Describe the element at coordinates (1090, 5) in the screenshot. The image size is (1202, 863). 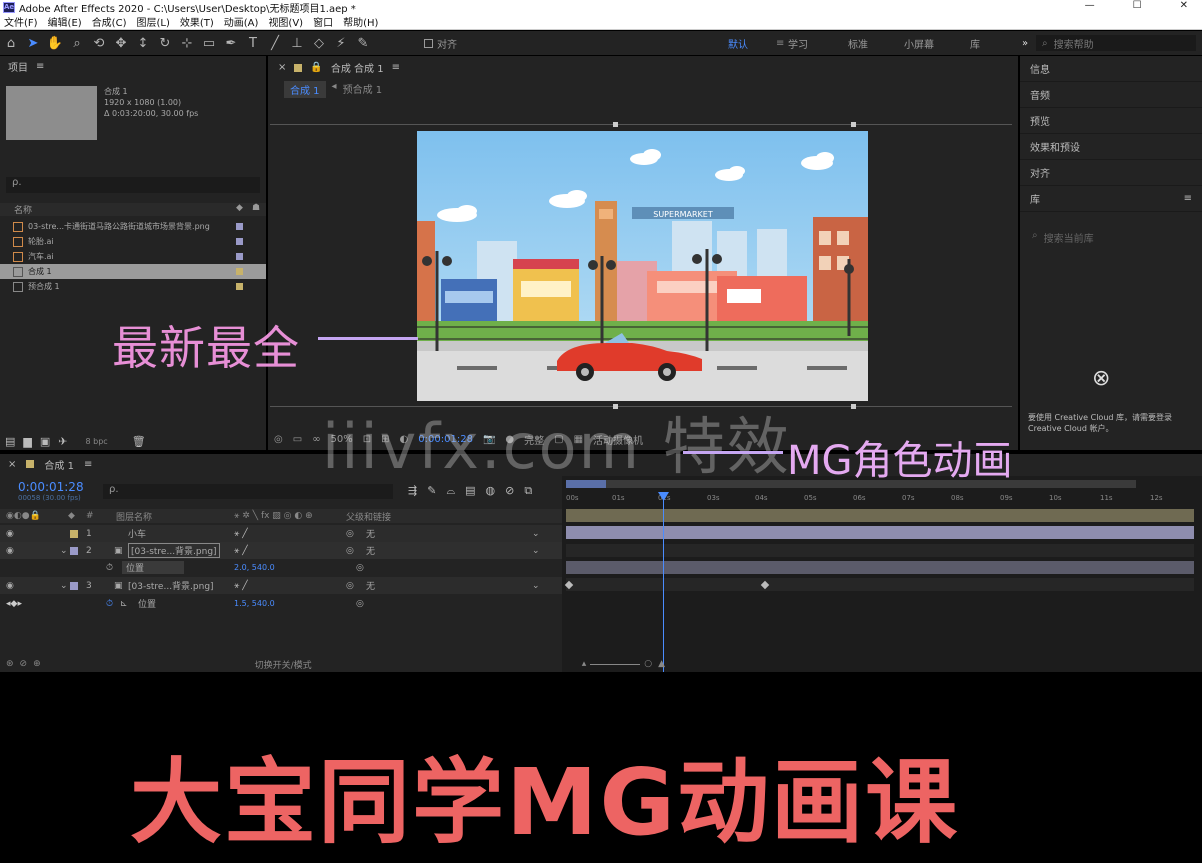
I see `minimize-button: —` at that location.